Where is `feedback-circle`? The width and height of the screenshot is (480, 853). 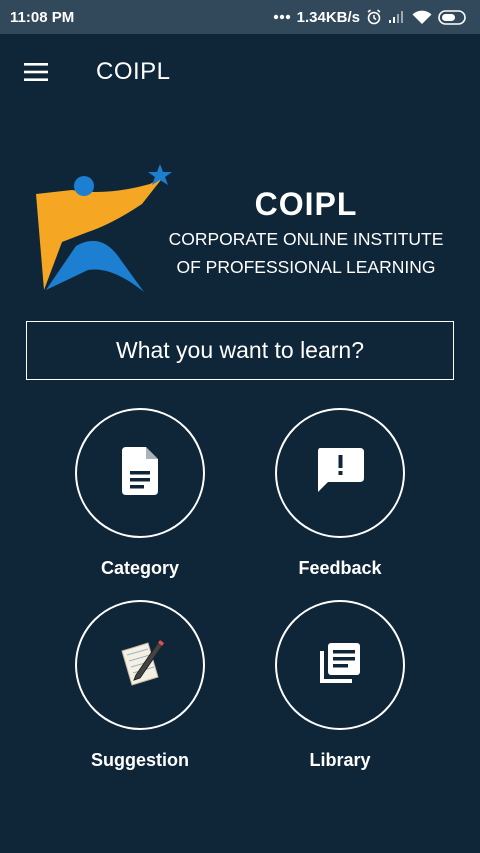 feedback-circle is located at coordinates (340, 473).